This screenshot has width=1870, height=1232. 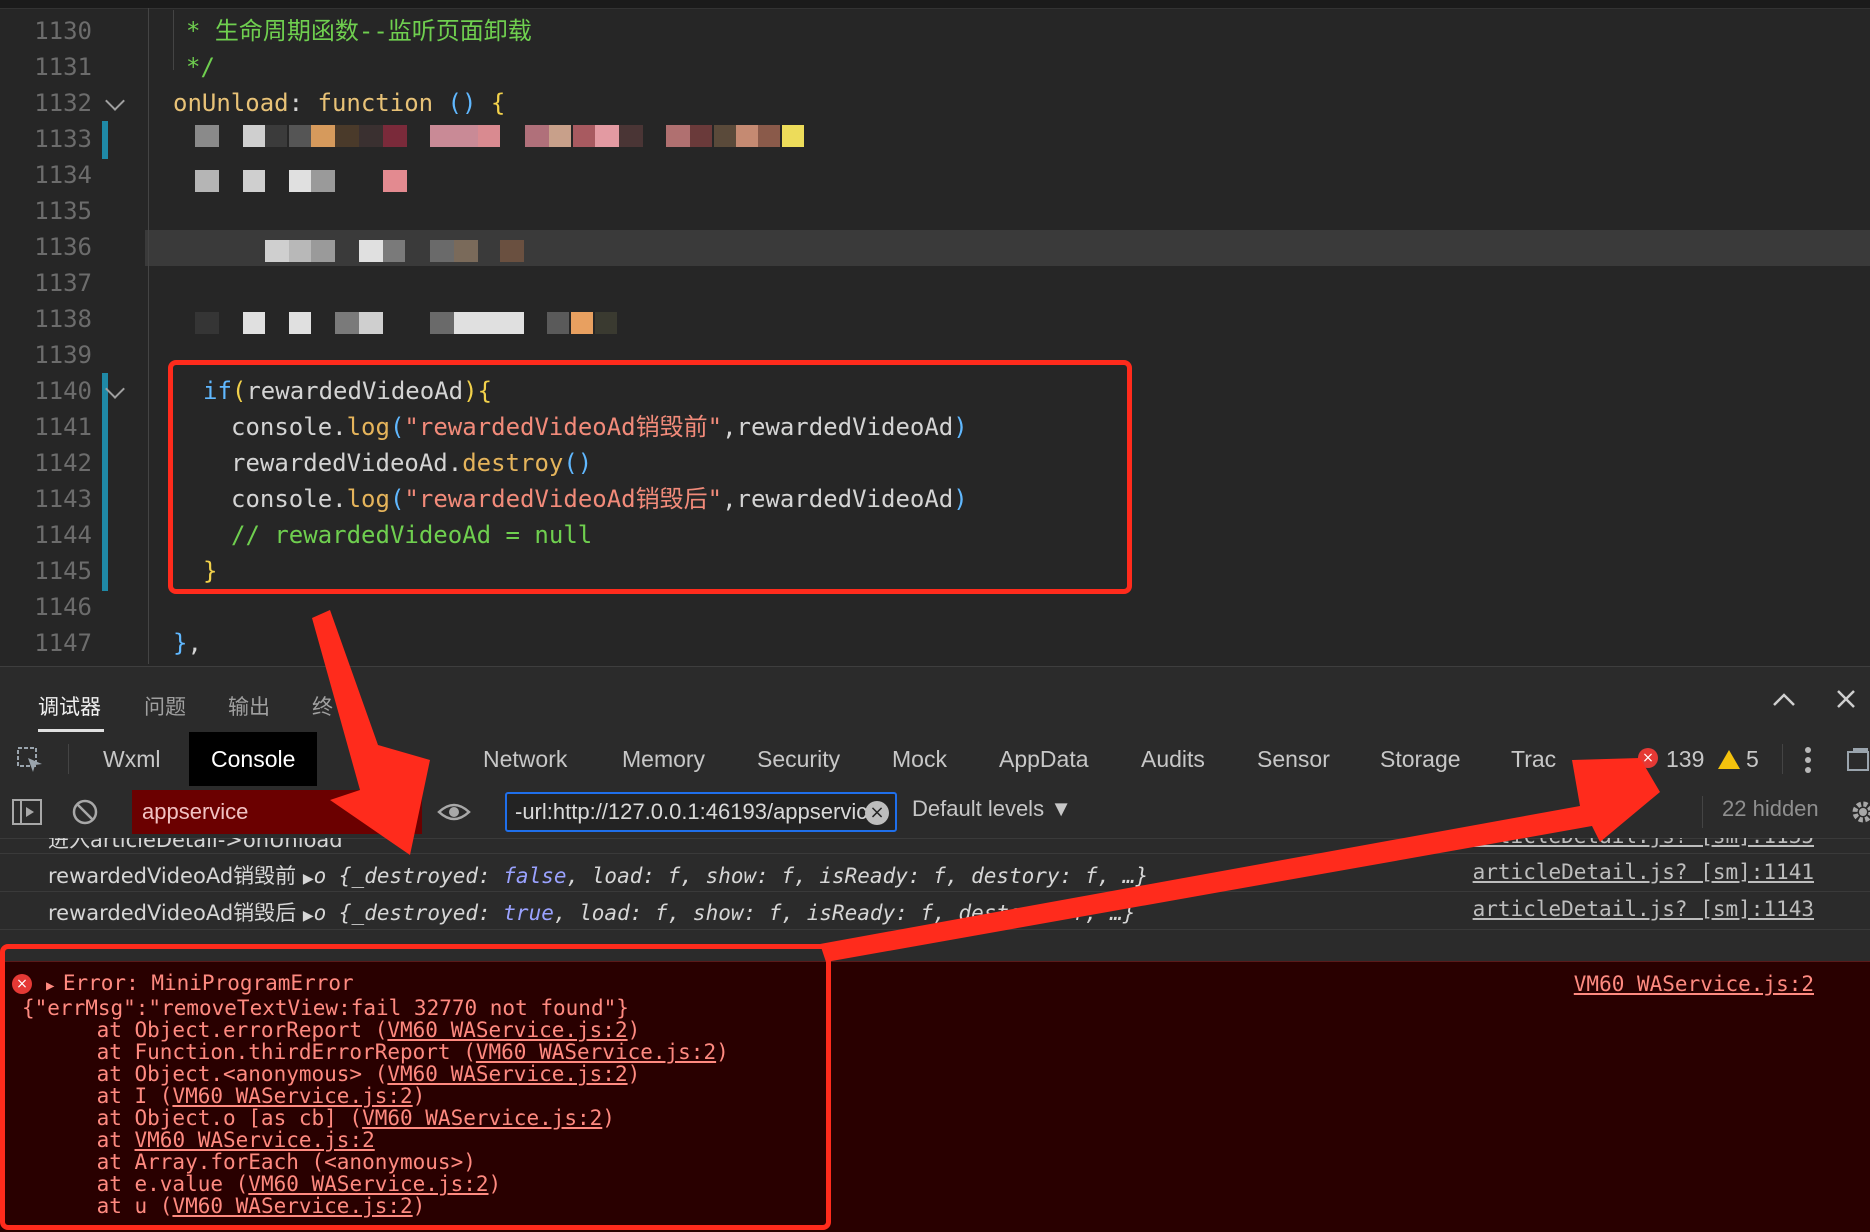 I want to click on annotation-arrow-right, so click(x=1240, y=860).